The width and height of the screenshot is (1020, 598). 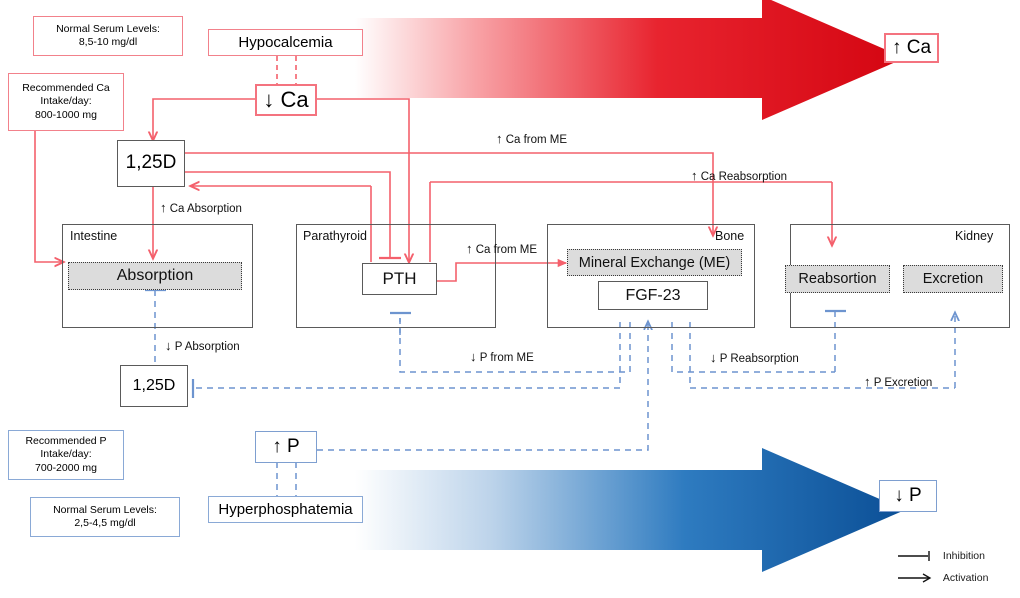 I want to click on kidney-excretion-label: Excretion, so click(x=953, y=279).